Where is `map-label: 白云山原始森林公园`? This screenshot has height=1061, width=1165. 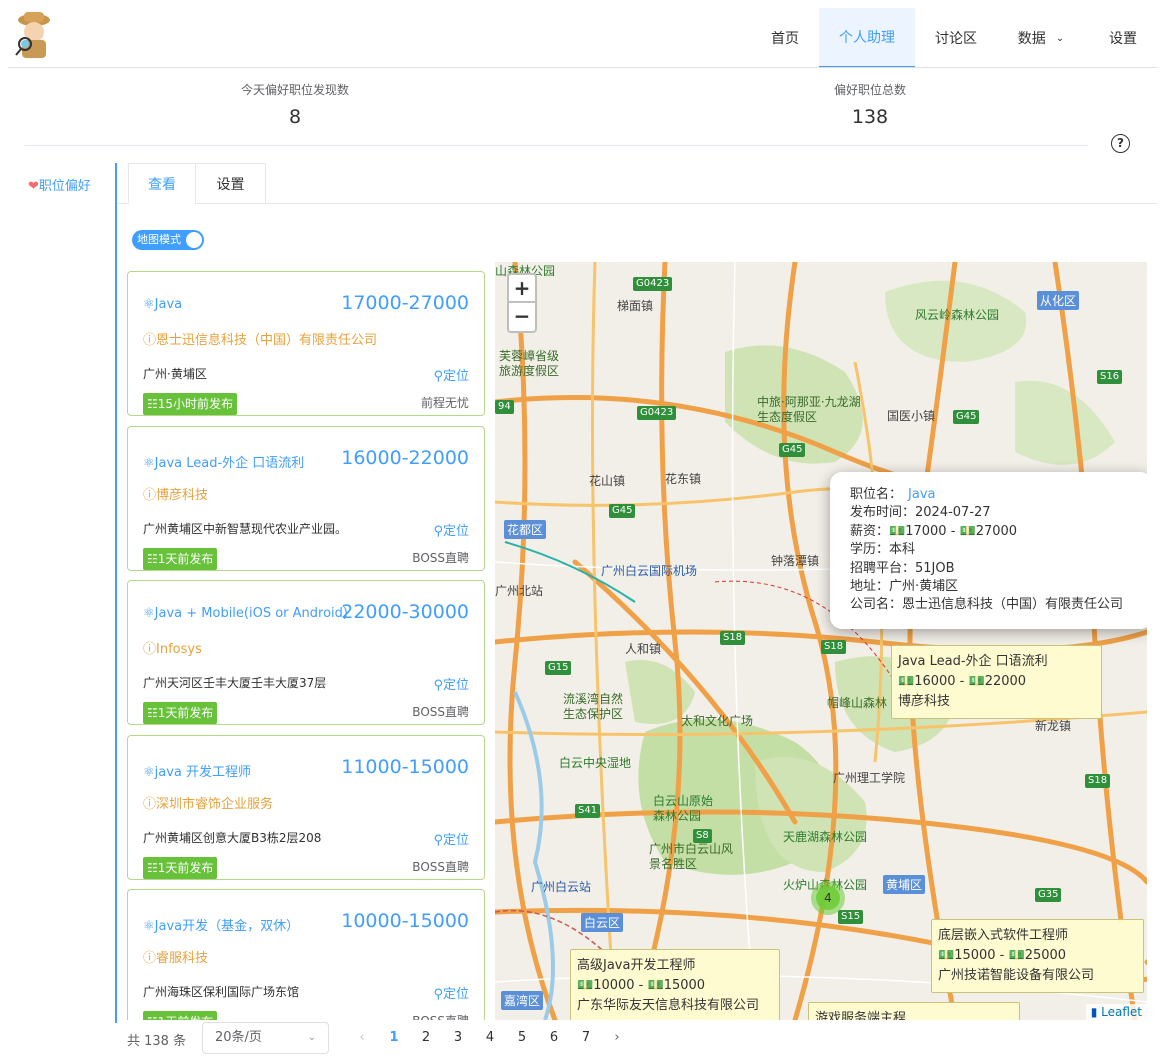 map-label: 白云山原始森林公园 is located at coordinates (683, 808).